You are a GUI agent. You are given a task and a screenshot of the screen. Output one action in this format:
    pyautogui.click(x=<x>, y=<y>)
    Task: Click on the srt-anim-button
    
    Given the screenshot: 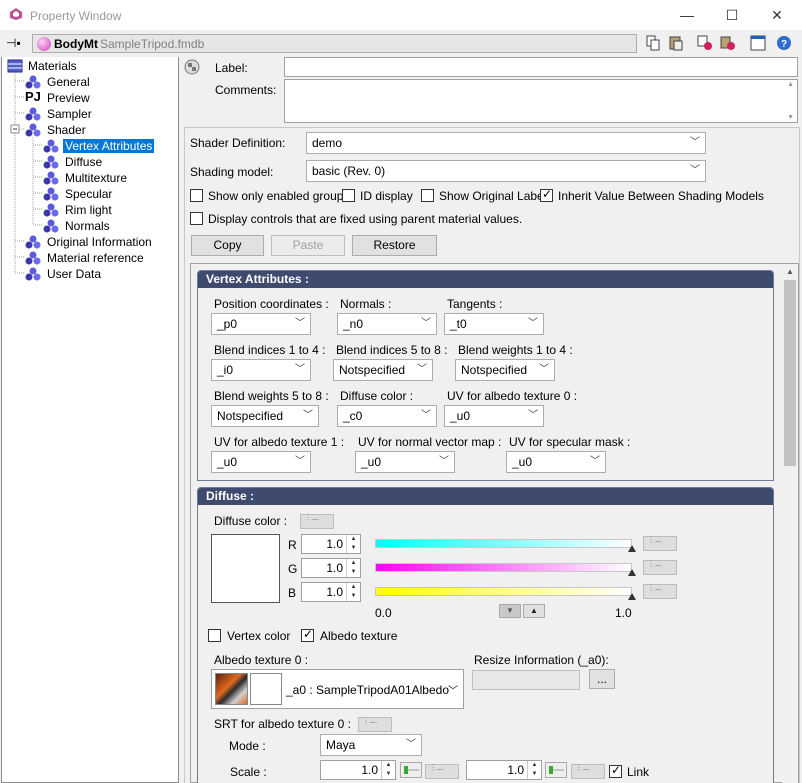 What is the action you would take?
    pyautogui.click(x=375, y=724)
    